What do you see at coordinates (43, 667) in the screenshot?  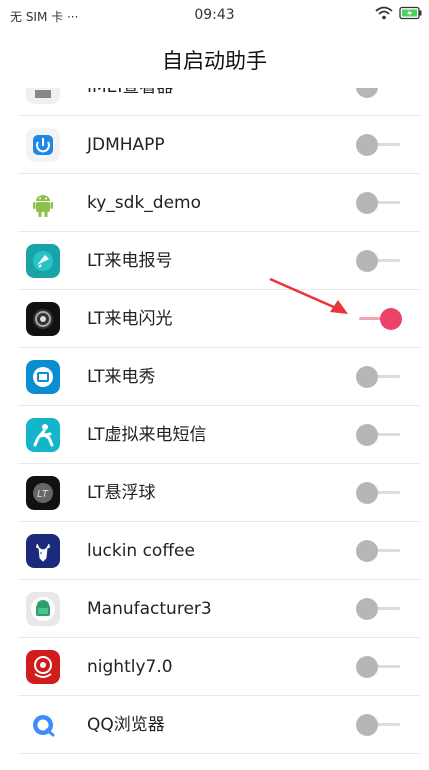 I see `nightly-icon` at bounding box center [43, 667].